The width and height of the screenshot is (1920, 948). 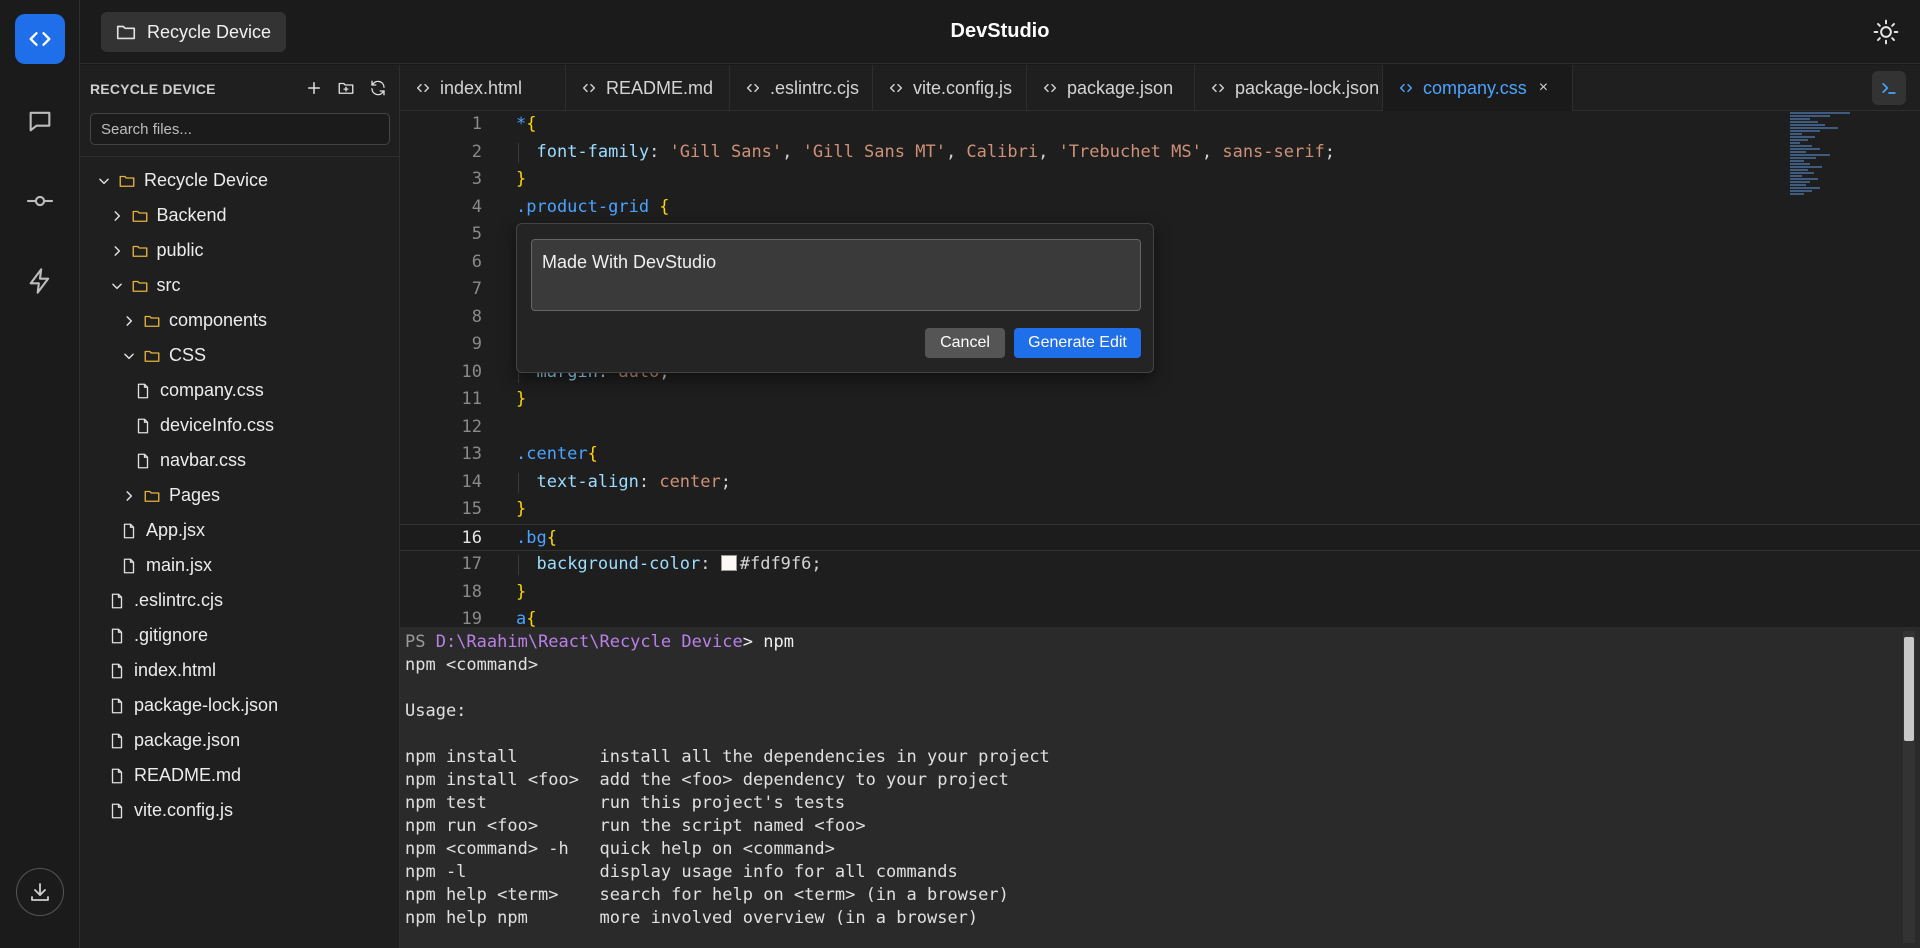 What do you see at coordinates (476, 289) in the screenshot?
I see `line-number: 7` at bounding box center [476, 289].